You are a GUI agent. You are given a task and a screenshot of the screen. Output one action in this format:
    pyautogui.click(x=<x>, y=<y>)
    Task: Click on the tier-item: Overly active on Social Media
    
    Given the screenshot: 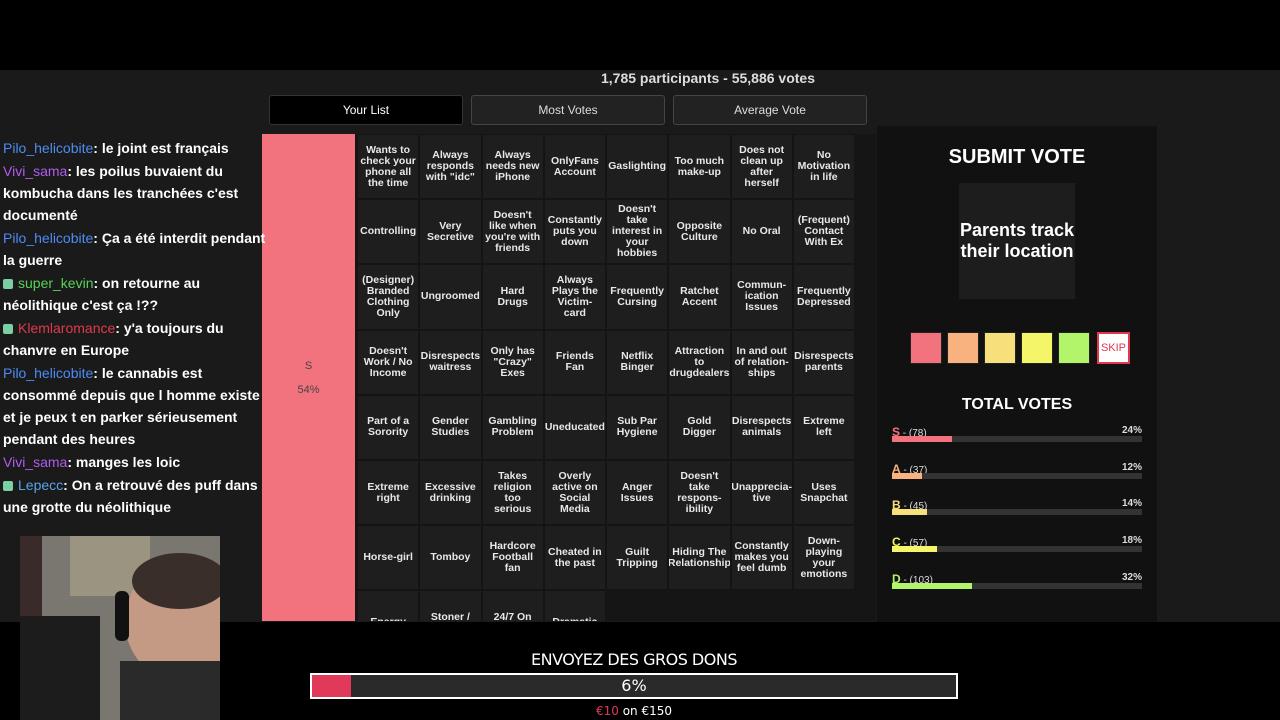 What is the action you would take?
    pyautogui.click(x=574, y=492)
    